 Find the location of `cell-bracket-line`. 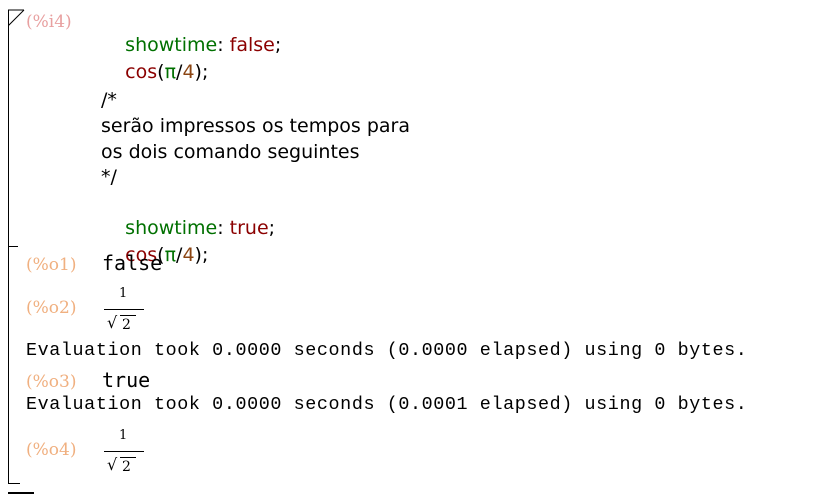

cell-bracket-line is located at coordinates (8, 247).